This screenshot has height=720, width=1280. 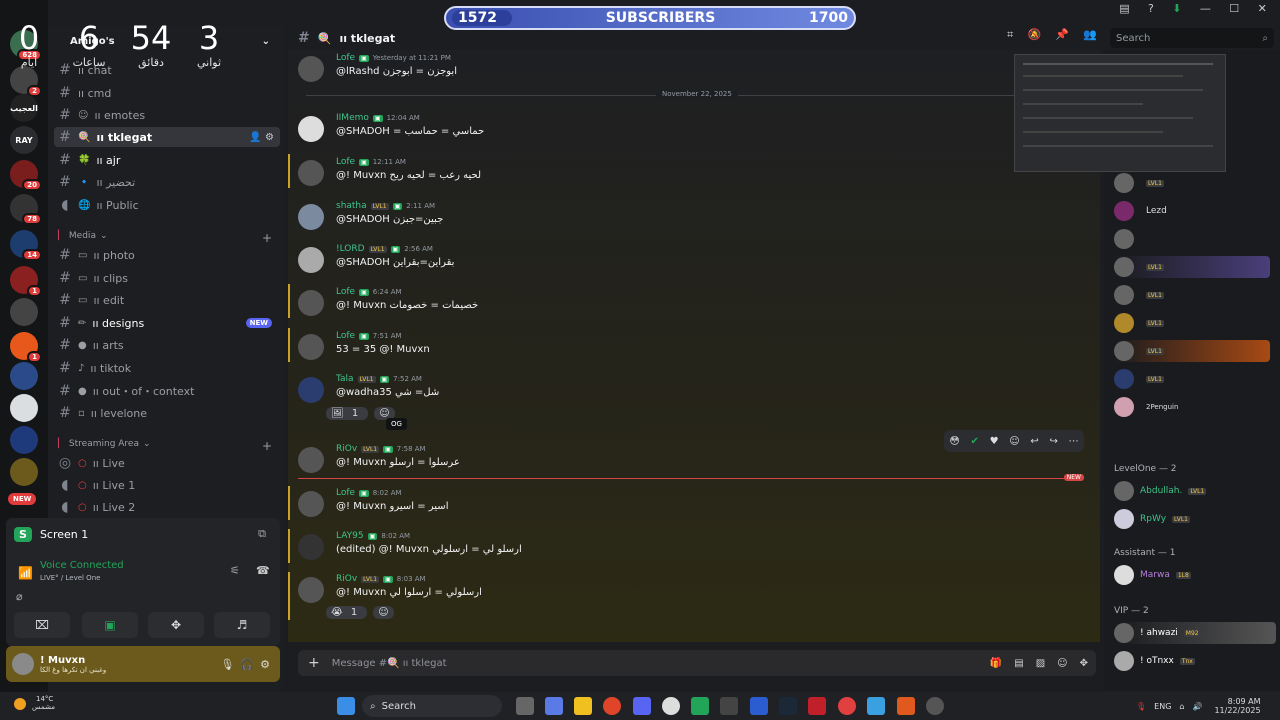 I want to click on channel-live-2: ◖ ○ ıı Live 2, so click(x=167, y=507).